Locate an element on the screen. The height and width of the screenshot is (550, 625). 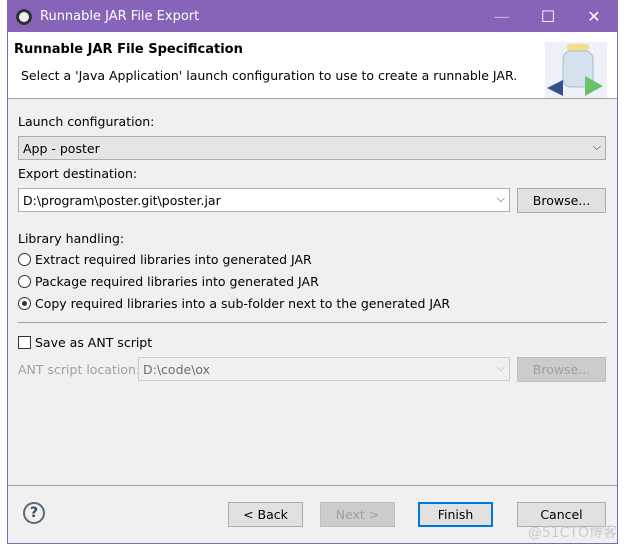
launch-config-label: Launch configuration: is located at coordinates (86, 121).